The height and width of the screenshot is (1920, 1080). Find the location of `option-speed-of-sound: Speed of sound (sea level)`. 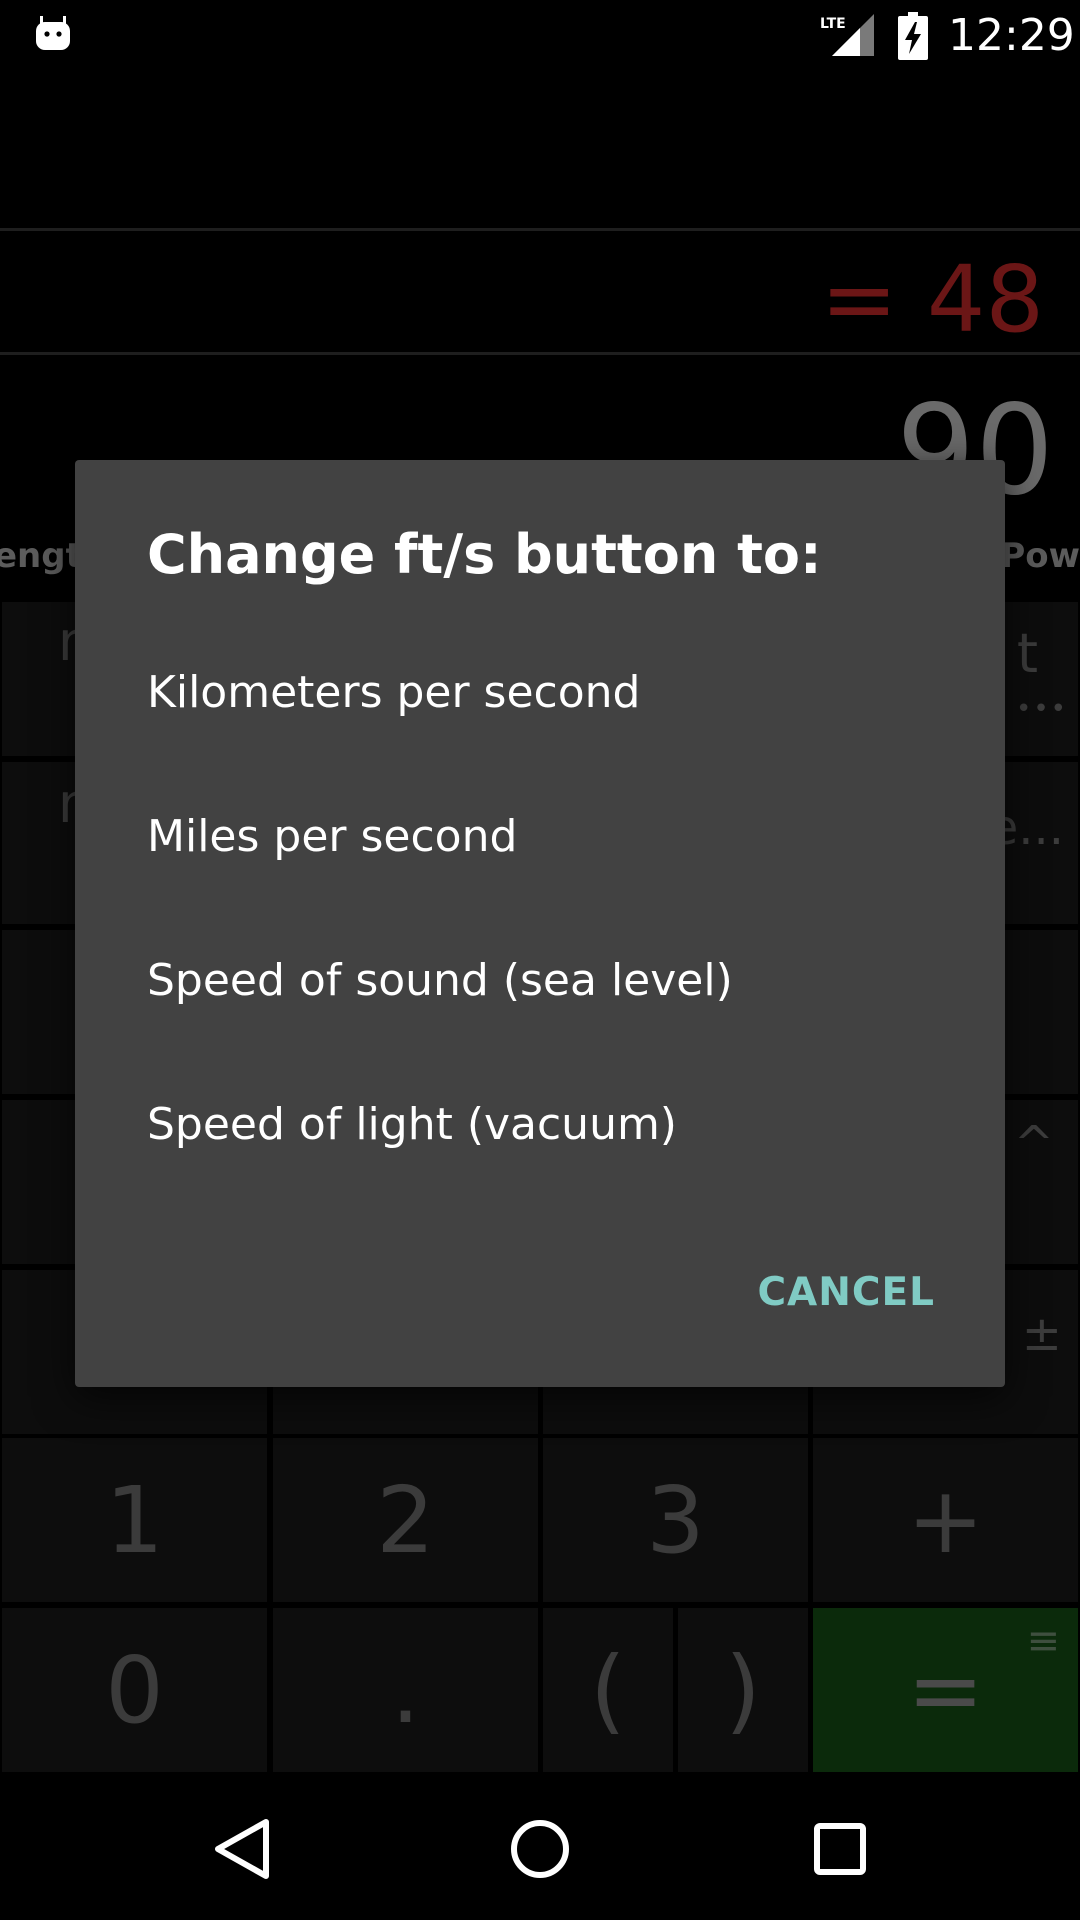

option-speed-of-sound: Speed of sound (sea level) is located at coordinates (540, 980).